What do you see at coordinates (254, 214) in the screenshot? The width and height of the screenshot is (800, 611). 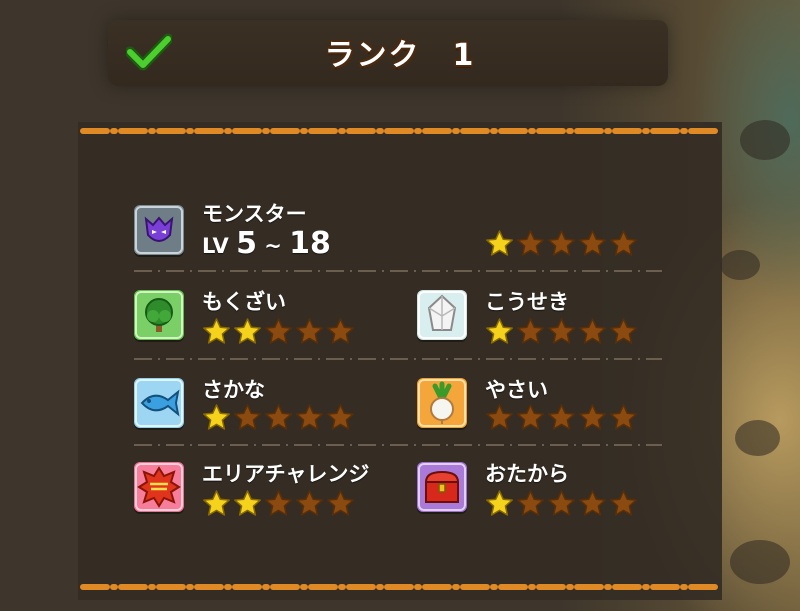 I see `monster-label: モンスター` at bounding box center [254, 214].